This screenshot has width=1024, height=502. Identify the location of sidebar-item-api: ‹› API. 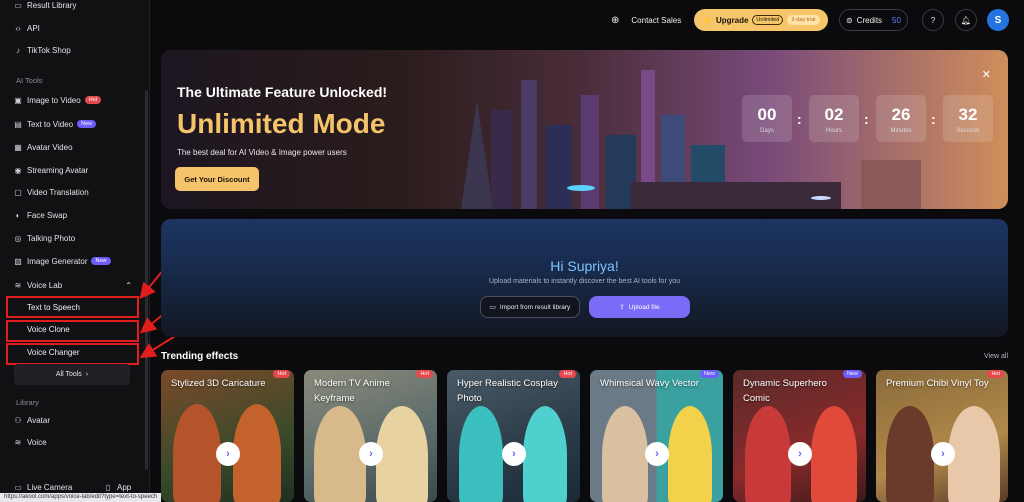
(27, 28).